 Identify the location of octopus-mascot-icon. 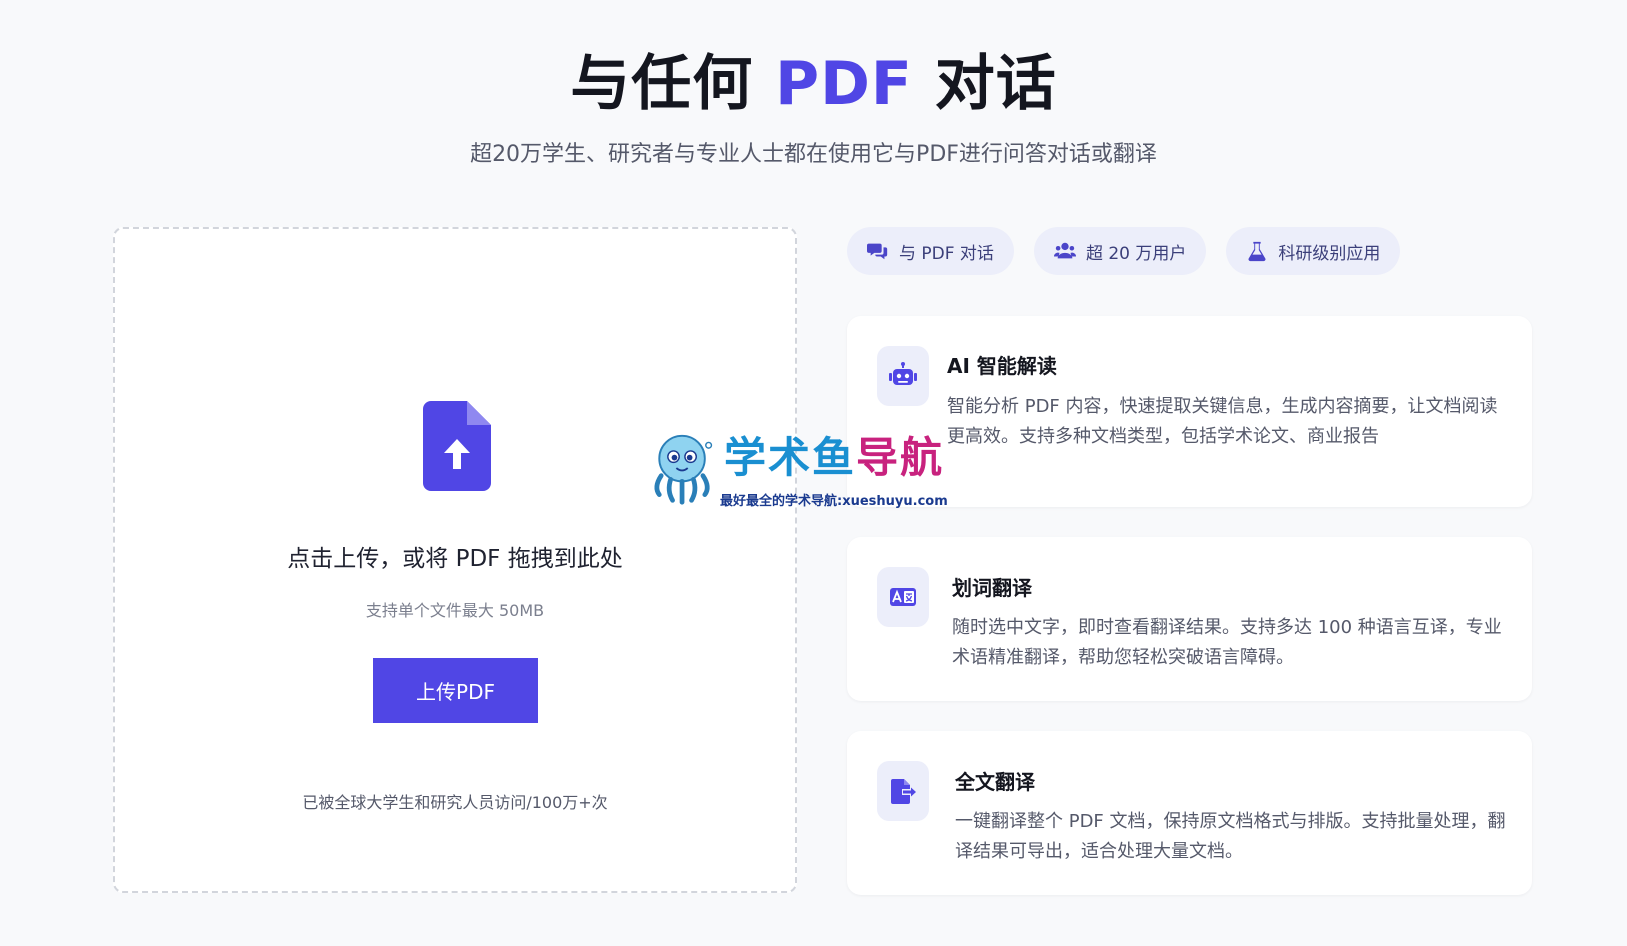
(683, 469).